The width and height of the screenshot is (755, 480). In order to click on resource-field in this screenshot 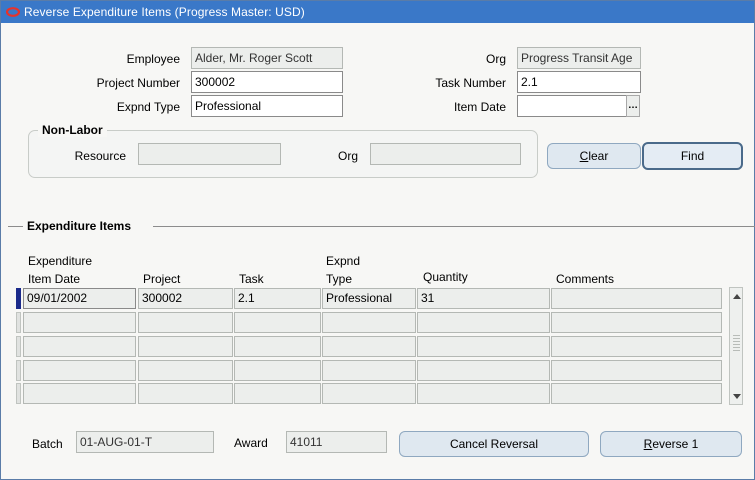, I will do `click(209, 154)`.